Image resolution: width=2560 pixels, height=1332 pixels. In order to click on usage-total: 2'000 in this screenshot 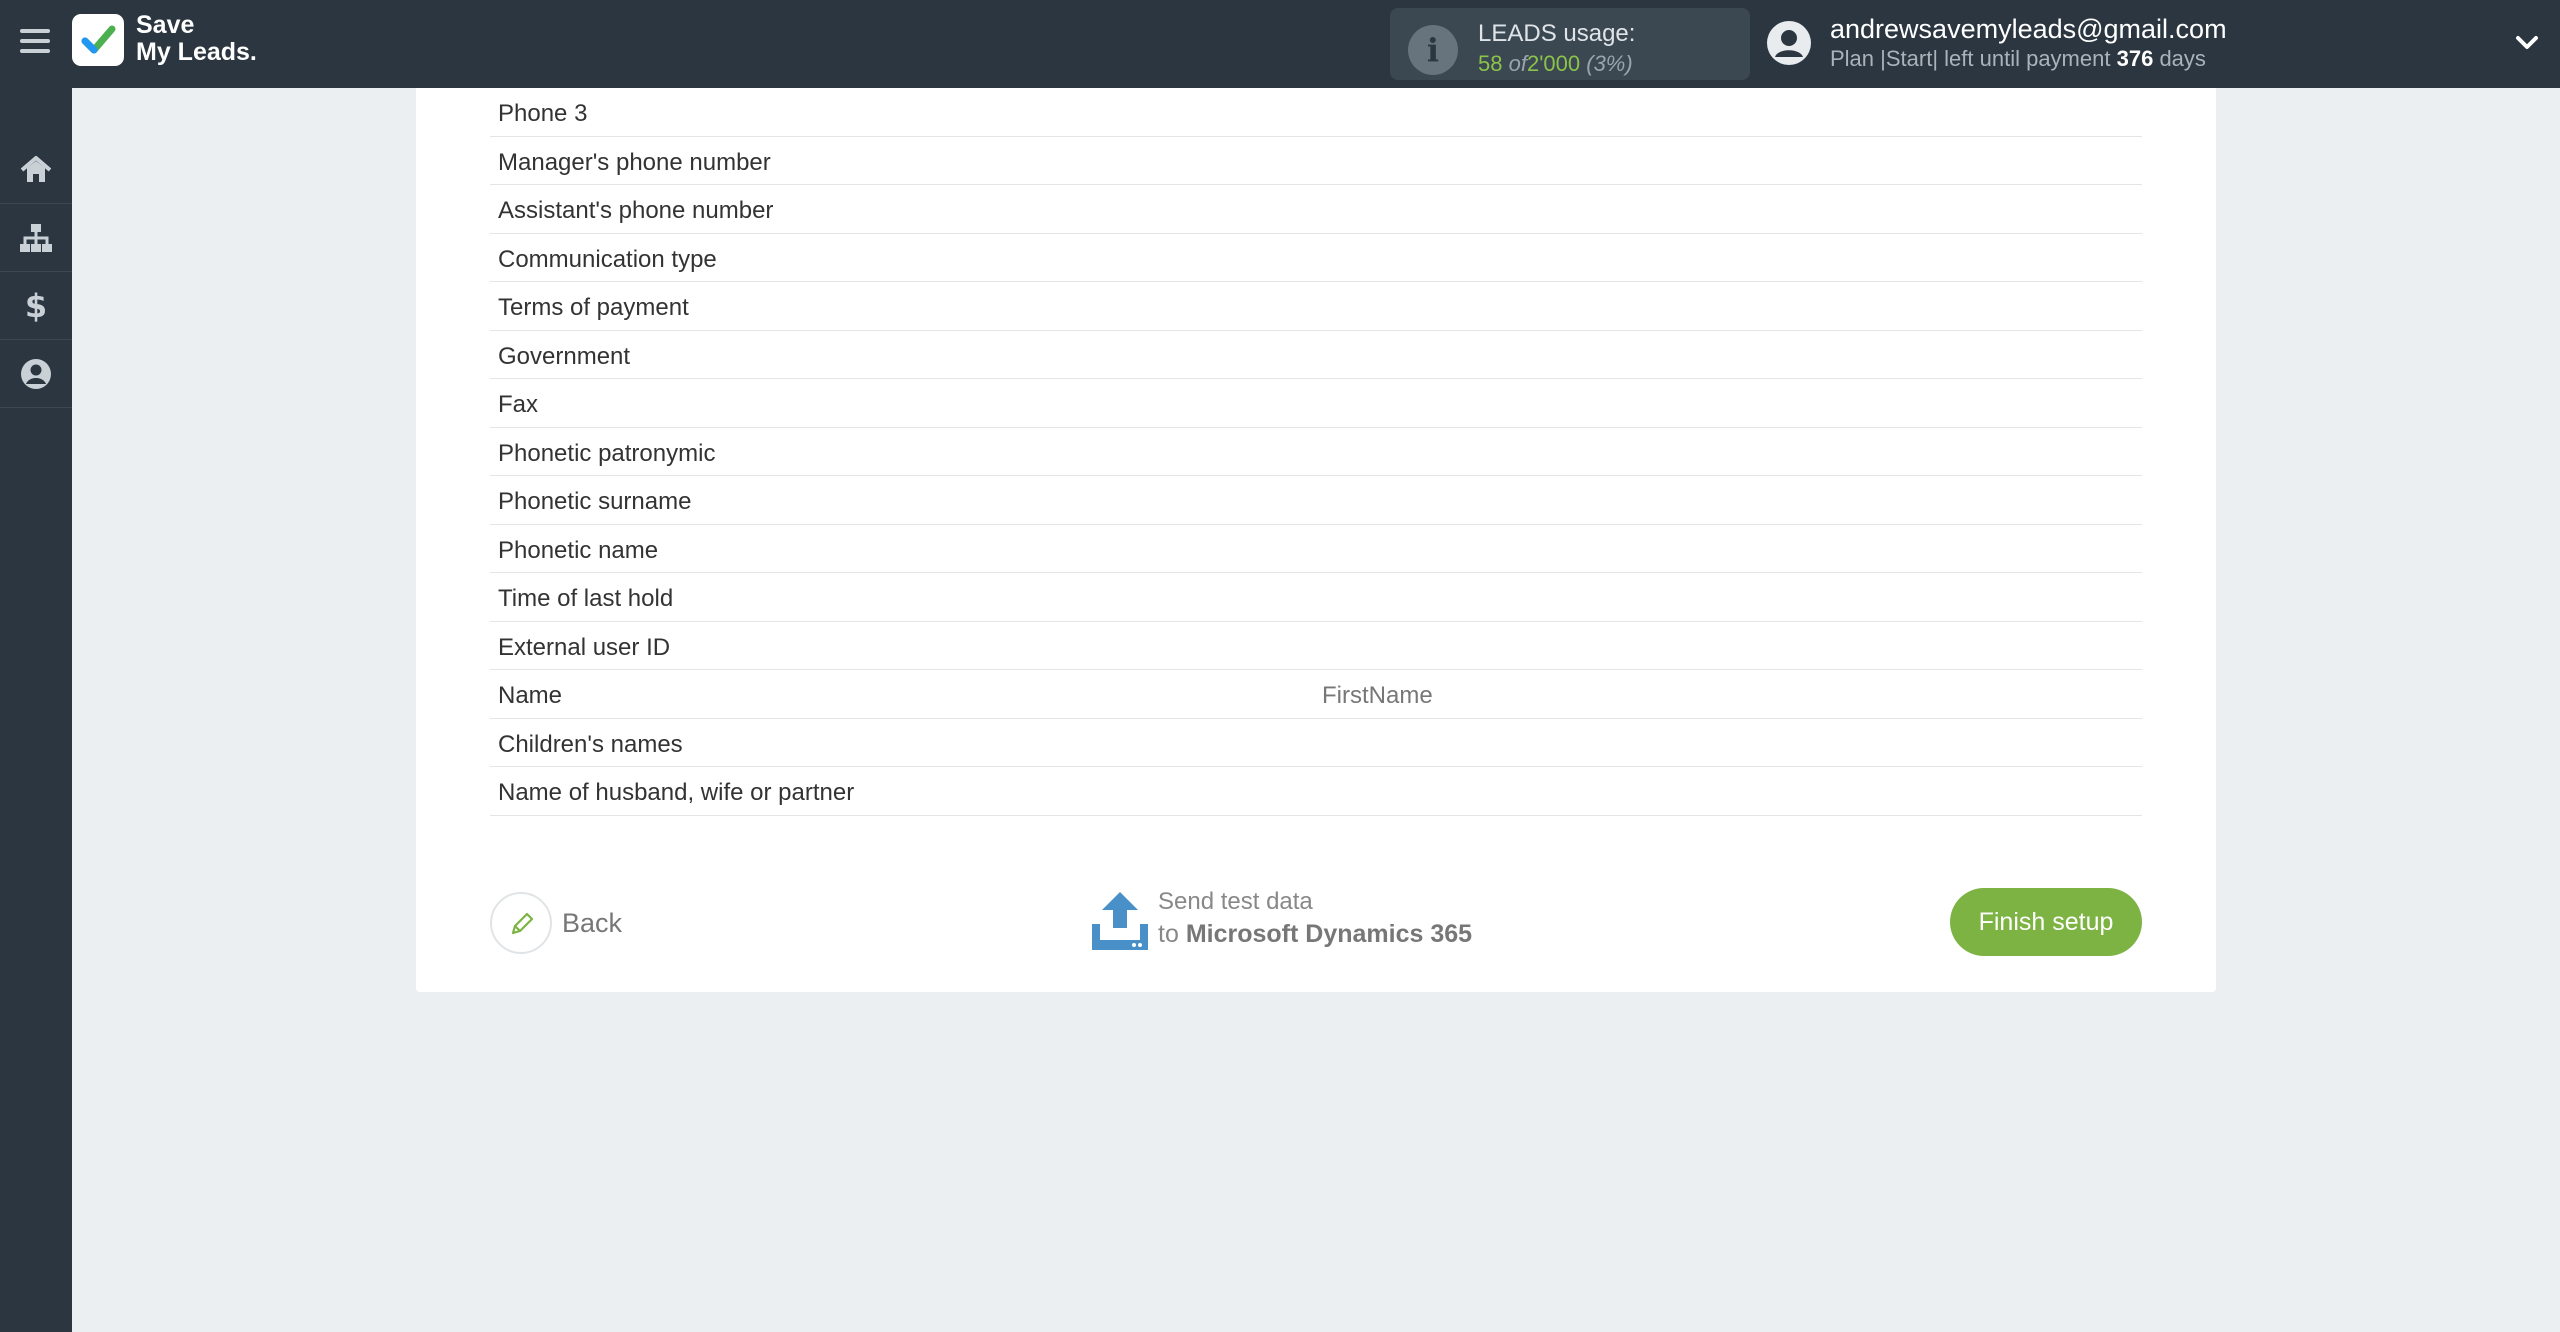, I will do `click(1553, 63)`.